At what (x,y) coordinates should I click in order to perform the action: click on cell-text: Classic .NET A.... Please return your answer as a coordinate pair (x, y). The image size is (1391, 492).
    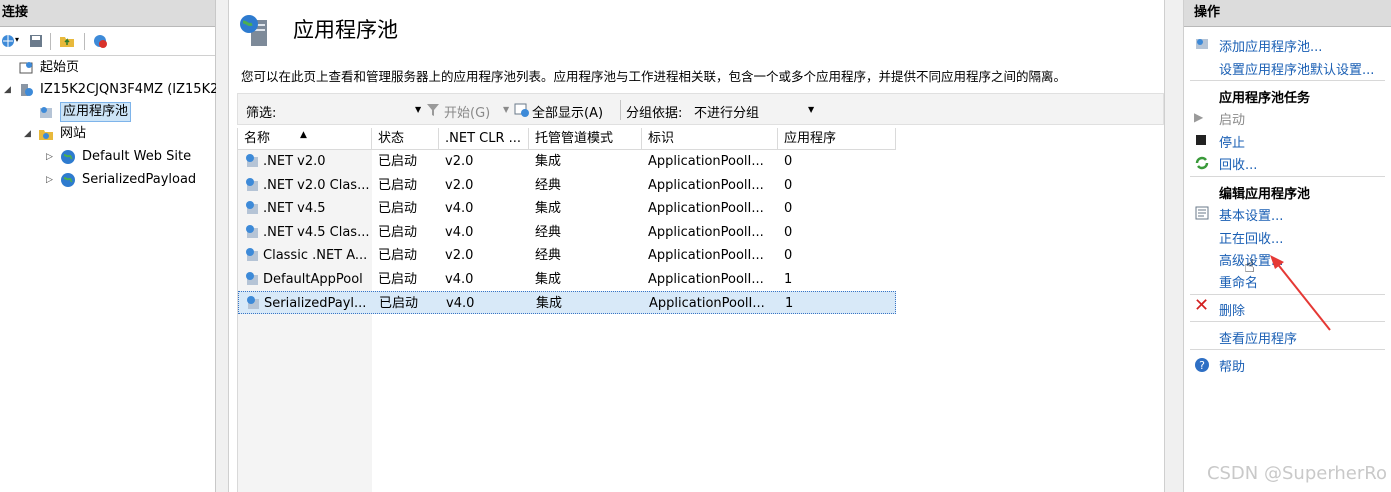
    Looking at the image, I should click on (315, 255).